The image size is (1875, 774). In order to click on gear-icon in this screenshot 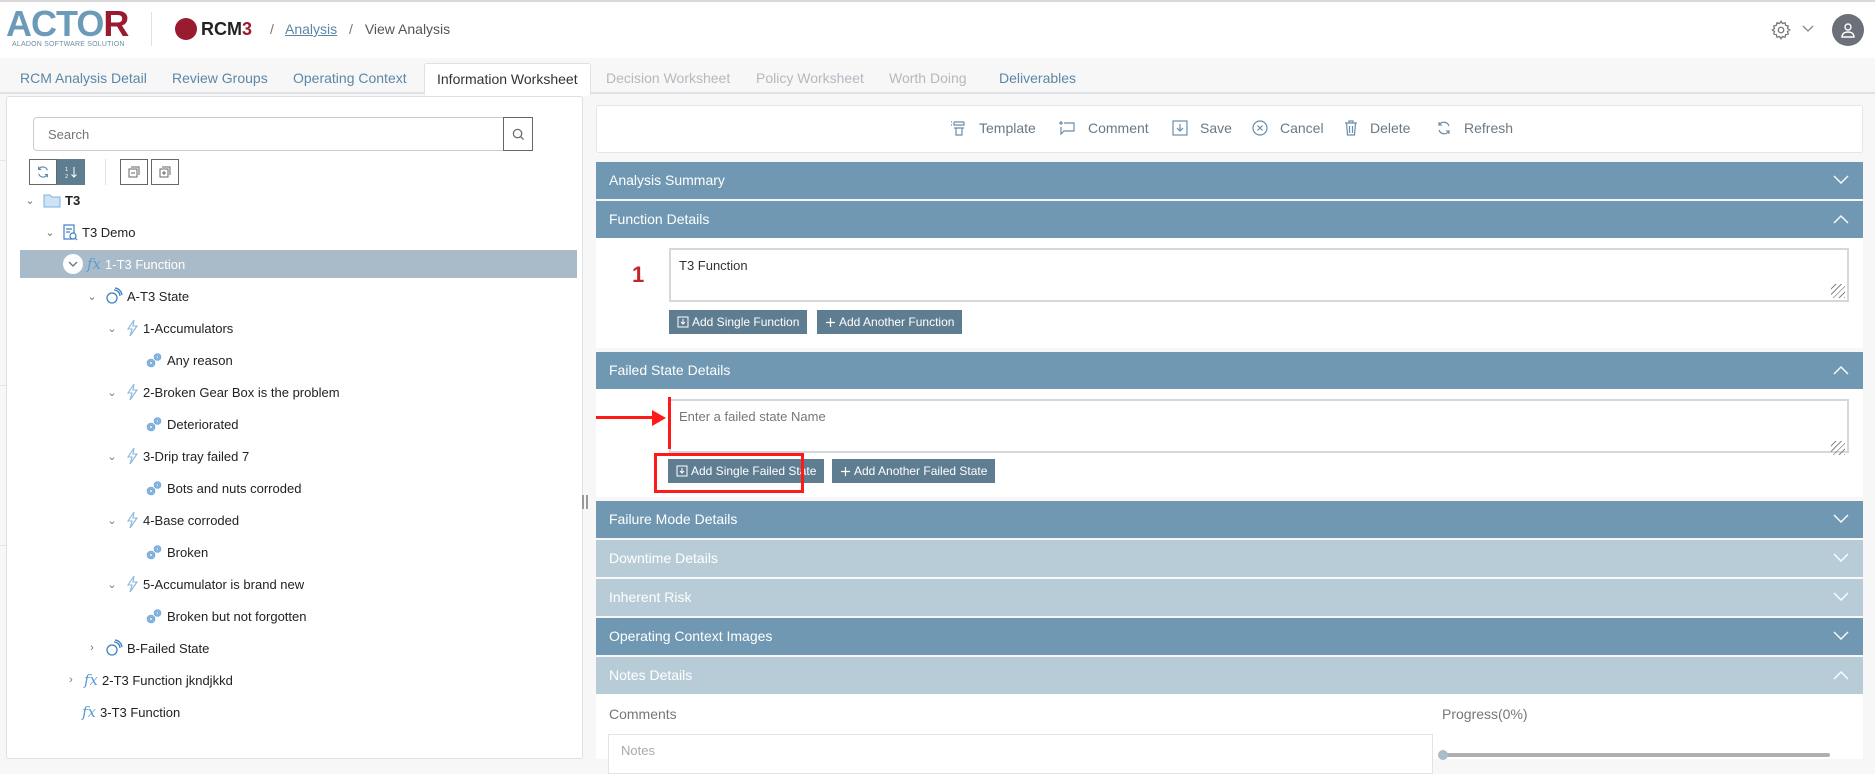, I will do `click(1781, 30)`.